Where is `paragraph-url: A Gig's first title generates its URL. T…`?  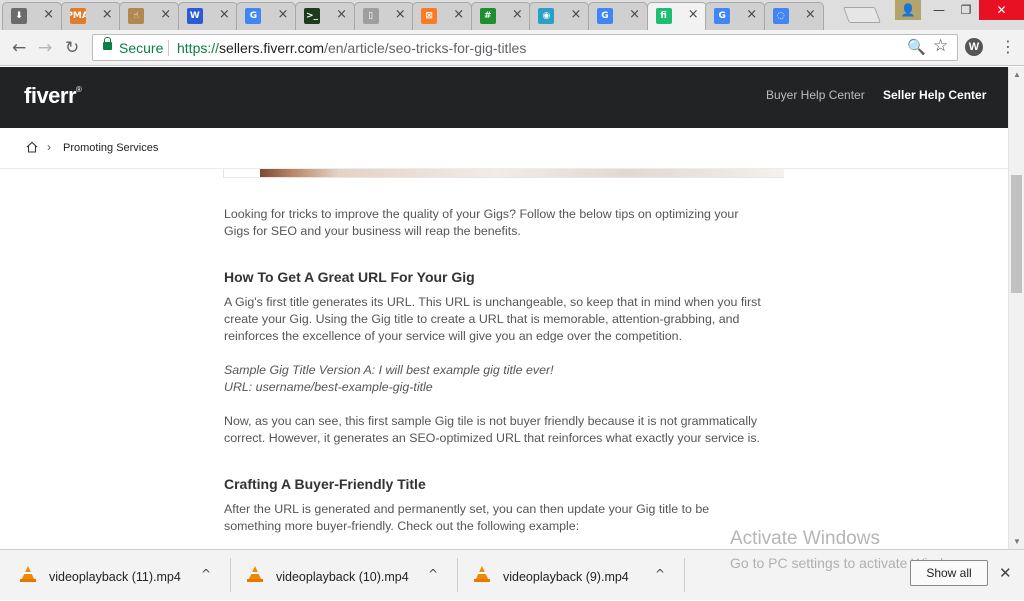
paragraph-url: A Gig's first title generates its URL. T… is located at coordinates (504, 319).